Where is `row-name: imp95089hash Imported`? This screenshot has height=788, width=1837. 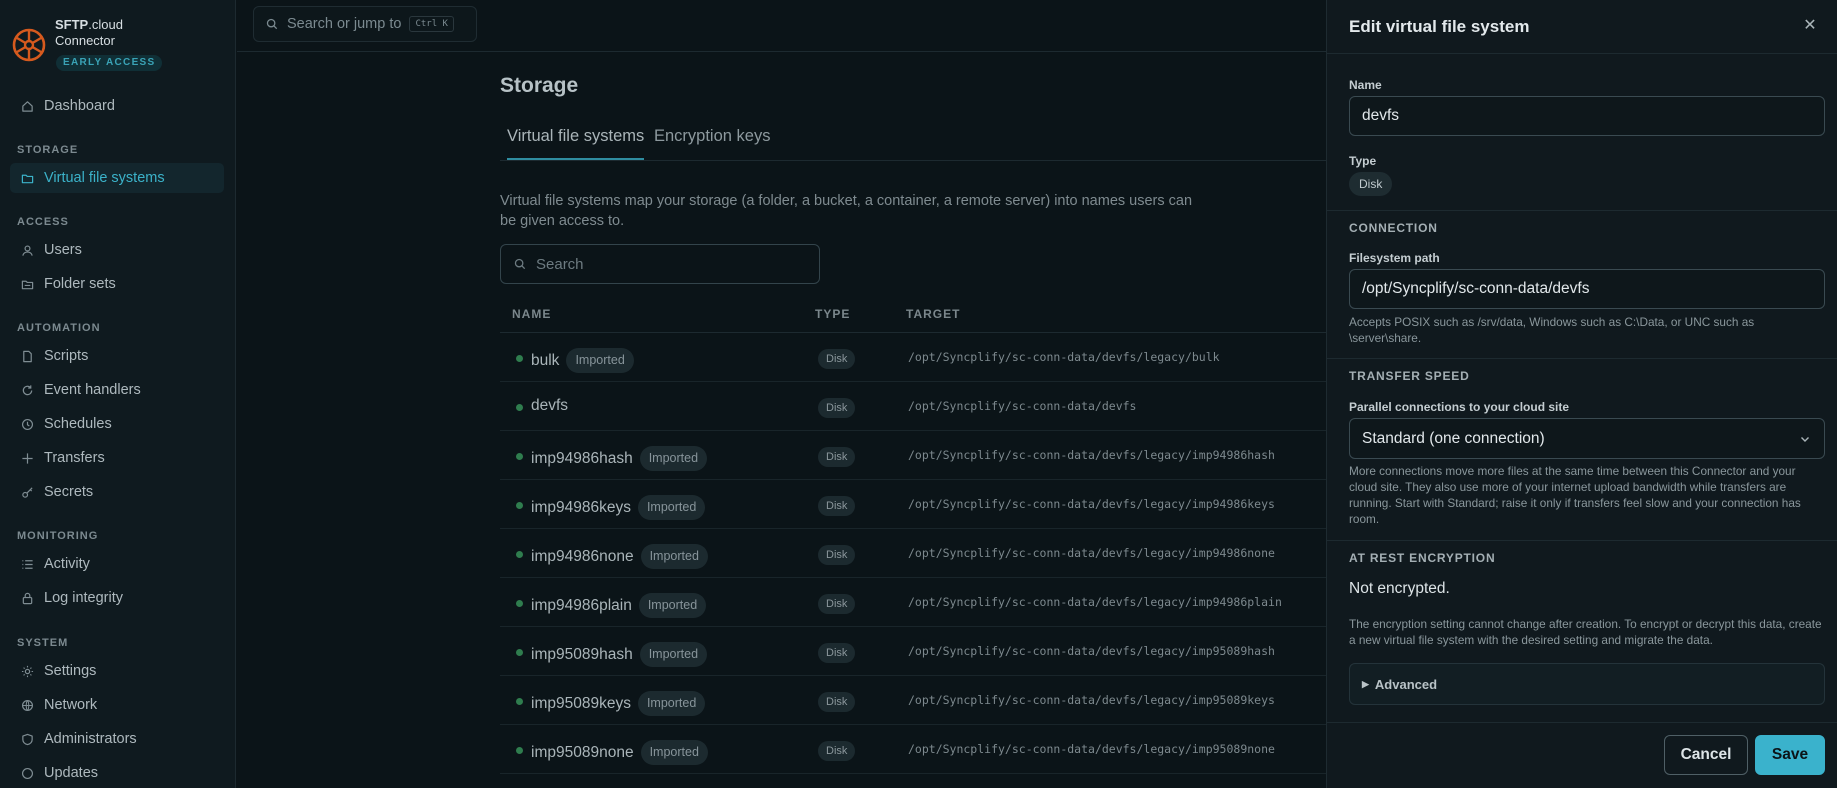 row-name: imp95089hash Imported is located at coordinates (619, 654).